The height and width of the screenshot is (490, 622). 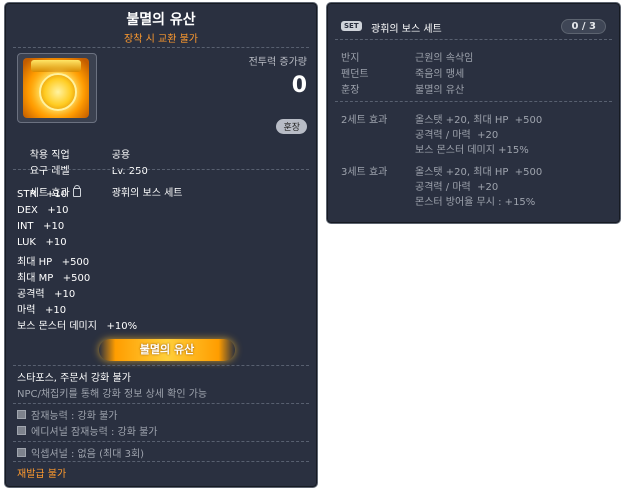 I want to click on set-effect-line: 보스 몬스터 데미지 +15%, so click(x=472, y=150).